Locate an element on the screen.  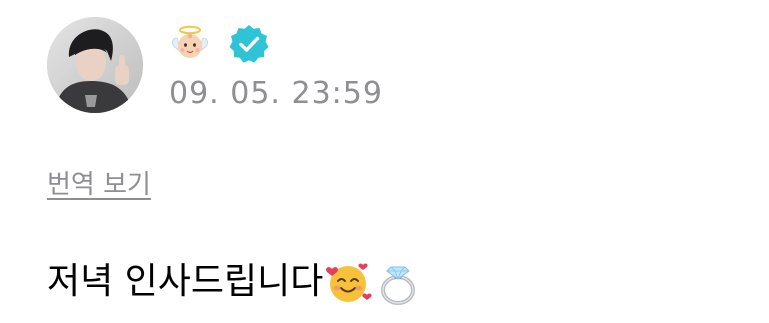
post-body-text: 저녁 인사드립니다 is located at coordinates (185, 281).